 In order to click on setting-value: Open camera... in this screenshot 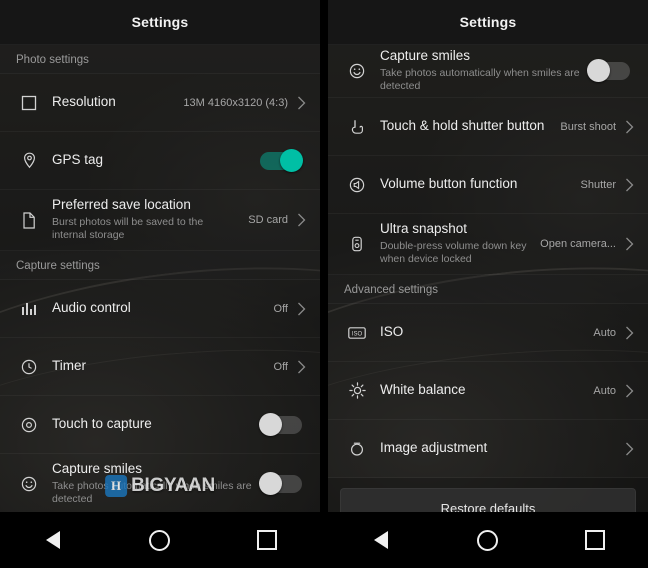, I will do `click(578, 244)`.